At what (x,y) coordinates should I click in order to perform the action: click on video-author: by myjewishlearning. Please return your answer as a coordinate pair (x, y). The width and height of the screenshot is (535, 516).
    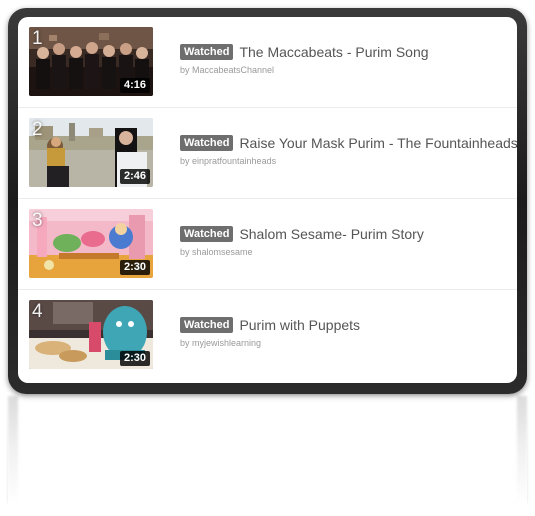
    Looking at the image, I should click on (221, 343).